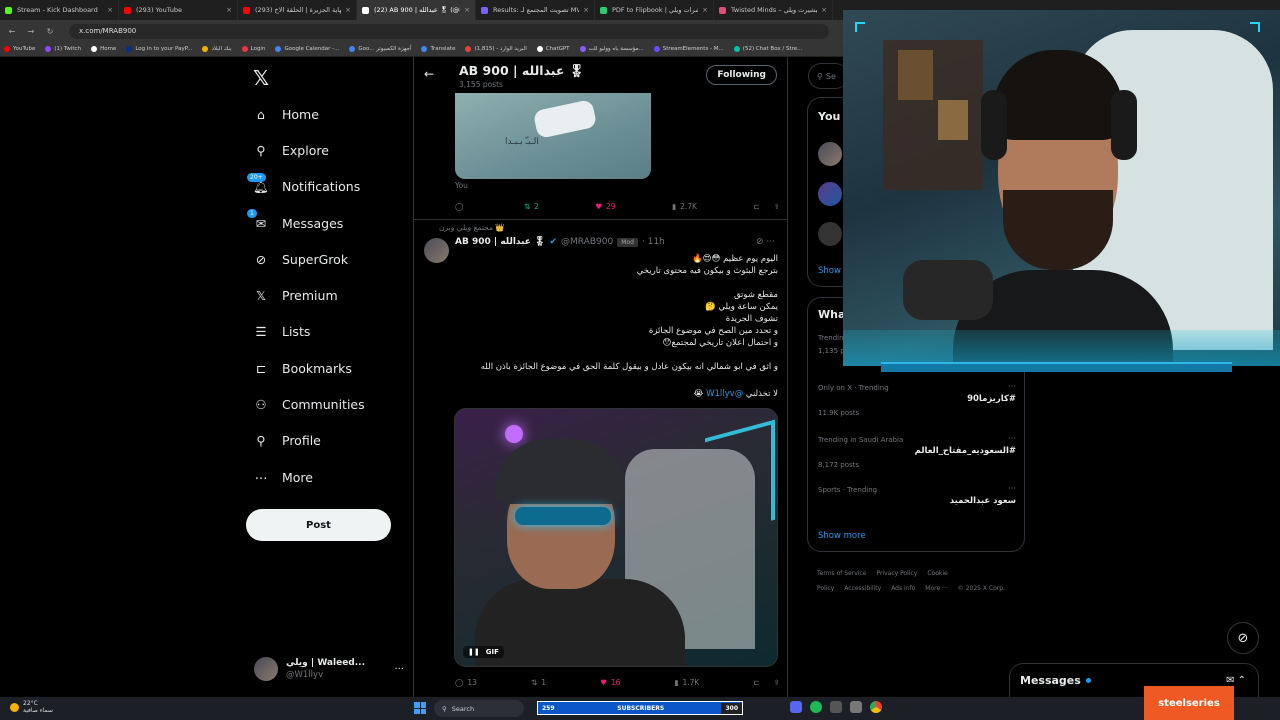 This screenshot has width=1280, height=720. I want to click on mention-link: @W1llyv, so click(724, 394).